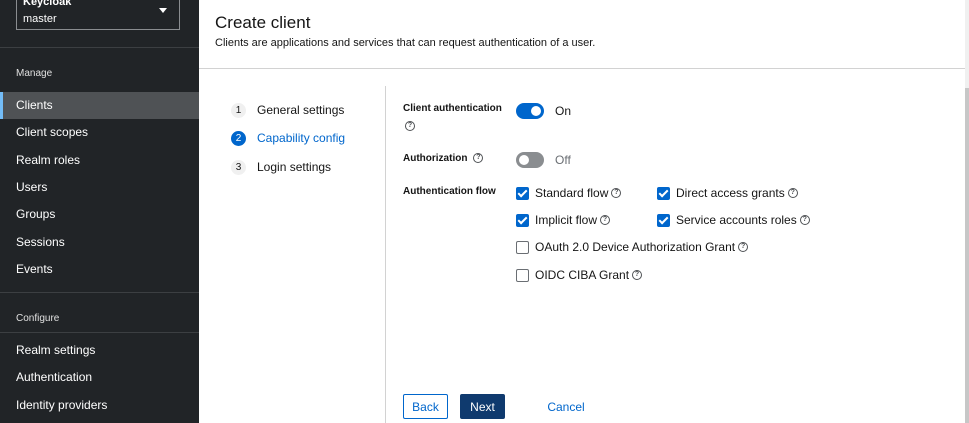 The width and height of the screenshot is (969, 423). I want to click on nav-section-configure: Configure, so click(38, 318).